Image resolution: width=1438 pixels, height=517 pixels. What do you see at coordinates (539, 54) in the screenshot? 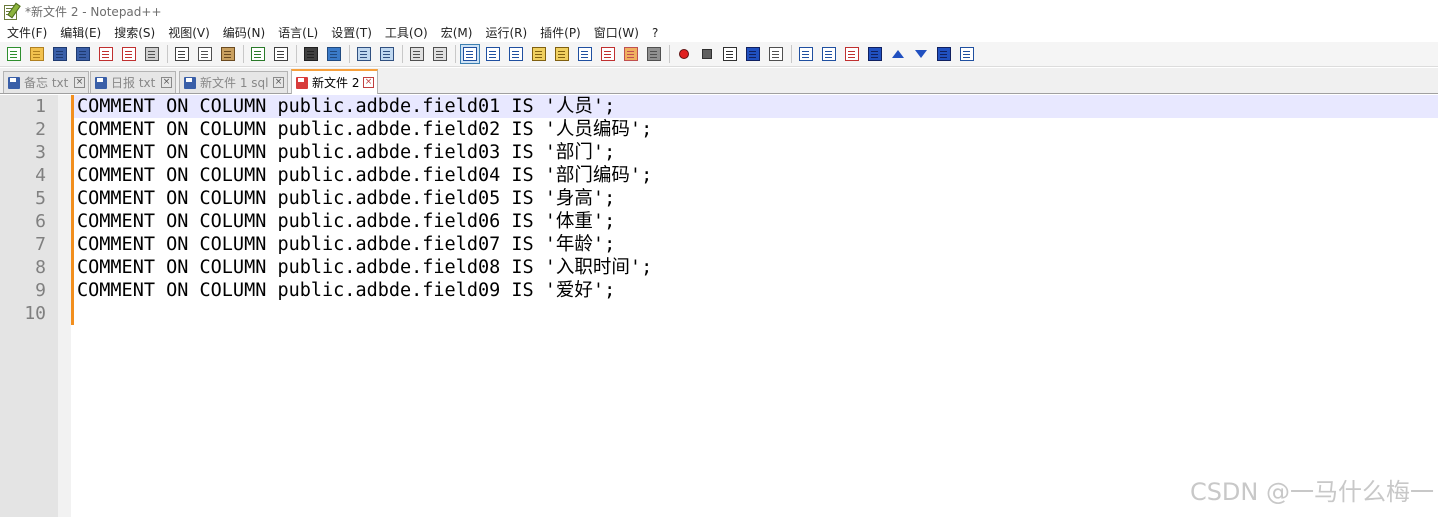
I see `user-language-button` at bounding box center [539, 54].